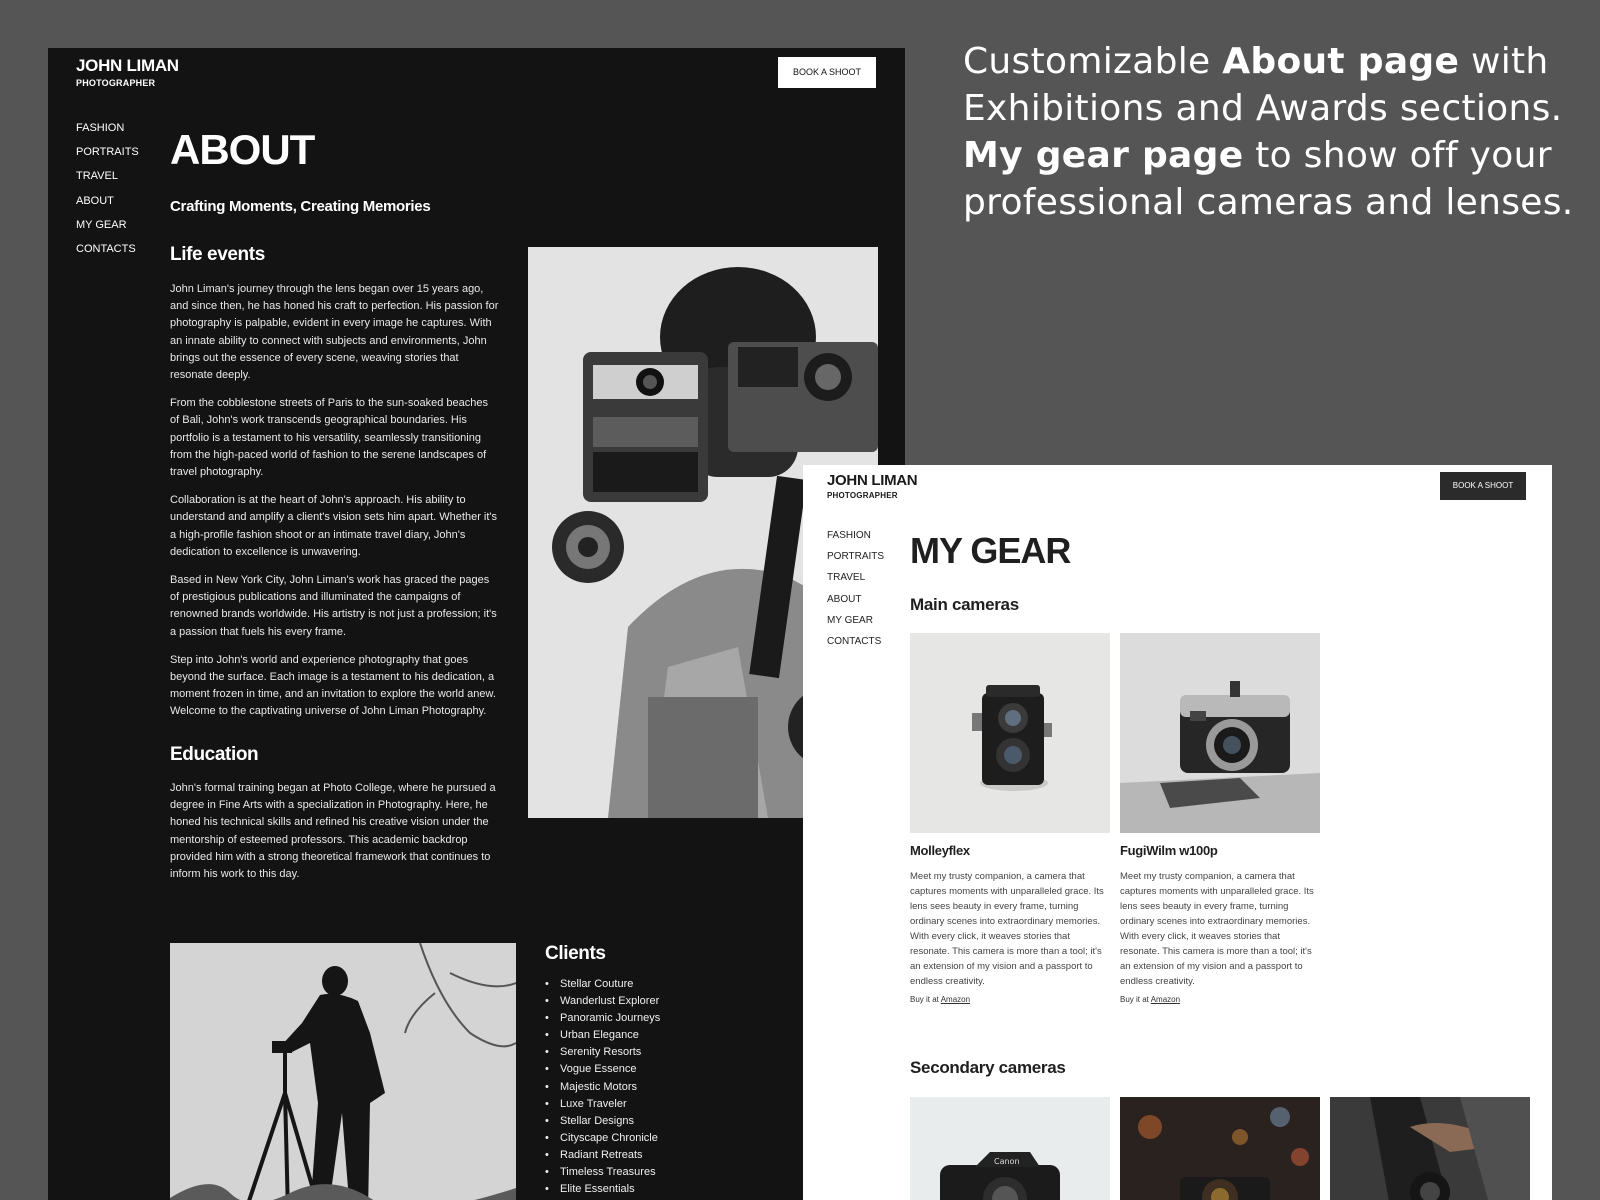 This screenshot has height=1200, width=1600. What do you see at coordinates (602, 1054) in the screenshot?
I see `client-item: Serenity Resorts` at bounding box center [602, 1054].